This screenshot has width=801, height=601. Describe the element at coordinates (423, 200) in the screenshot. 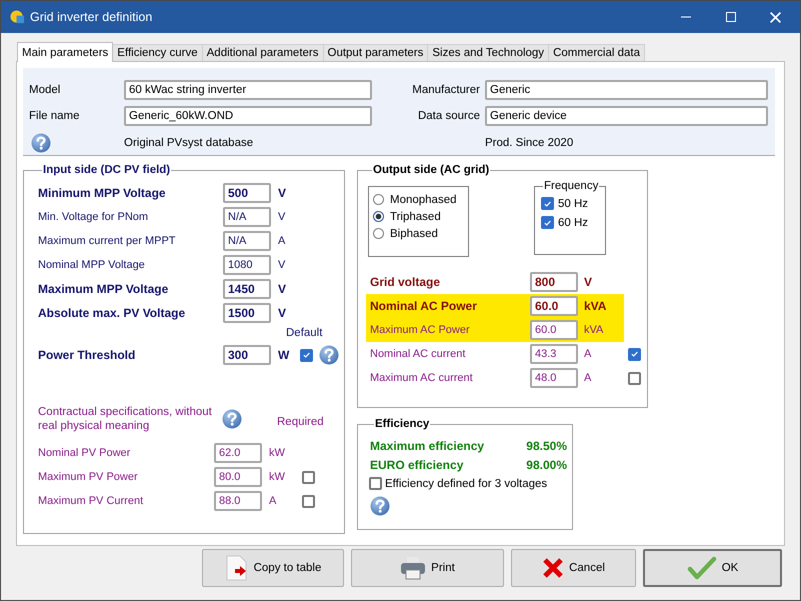

I see `option-label: Monophased` at that location.